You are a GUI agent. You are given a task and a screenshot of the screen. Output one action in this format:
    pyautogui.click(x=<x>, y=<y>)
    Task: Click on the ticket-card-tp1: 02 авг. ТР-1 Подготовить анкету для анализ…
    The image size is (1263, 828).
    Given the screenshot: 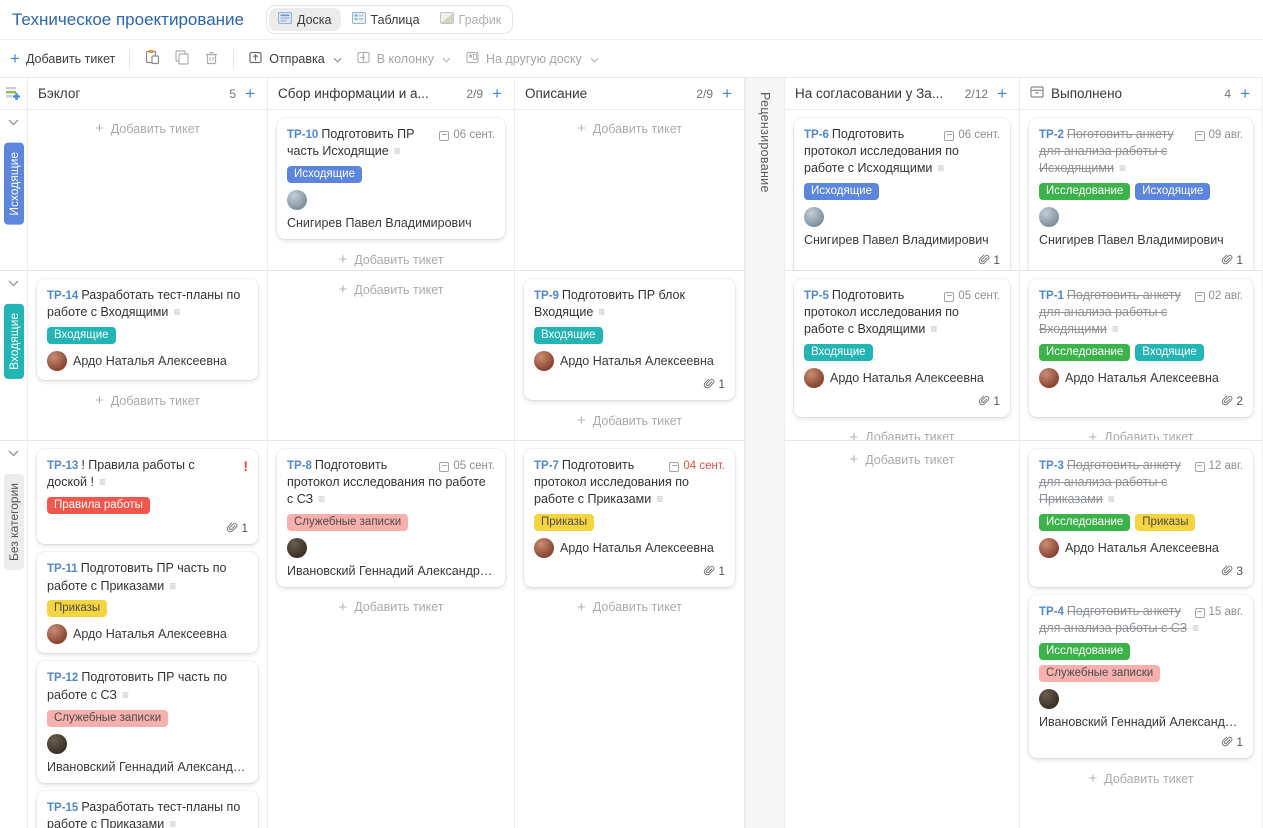 What is the action you would take?
    pyautogui.click(x=1141, y=348)
    